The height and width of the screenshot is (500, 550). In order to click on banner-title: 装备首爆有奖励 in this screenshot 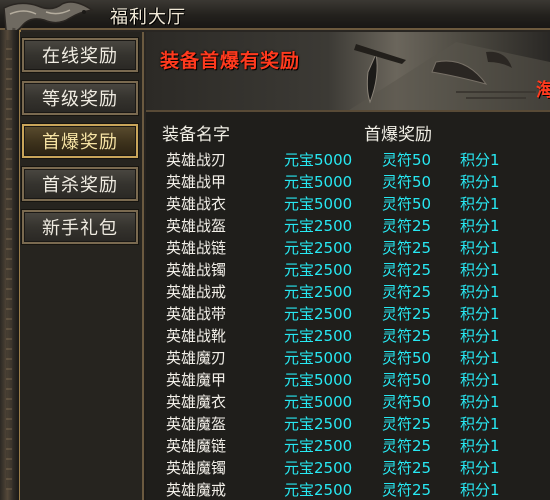, I will do `click(230, 61)`.